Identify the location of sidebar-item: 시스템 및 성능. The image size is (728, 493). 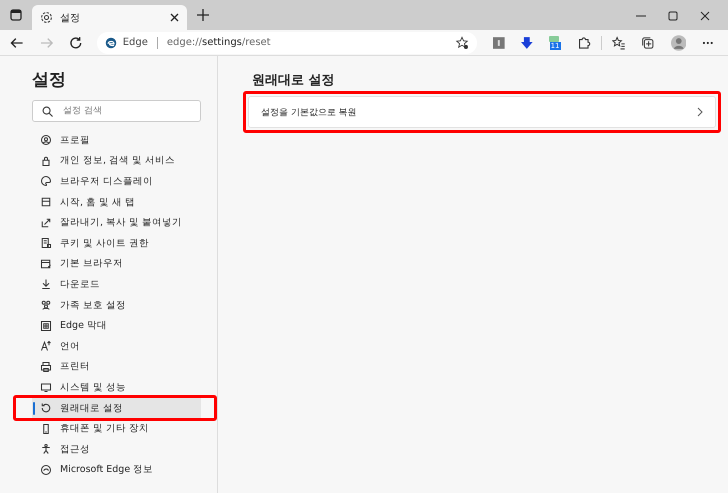
(116, 387).